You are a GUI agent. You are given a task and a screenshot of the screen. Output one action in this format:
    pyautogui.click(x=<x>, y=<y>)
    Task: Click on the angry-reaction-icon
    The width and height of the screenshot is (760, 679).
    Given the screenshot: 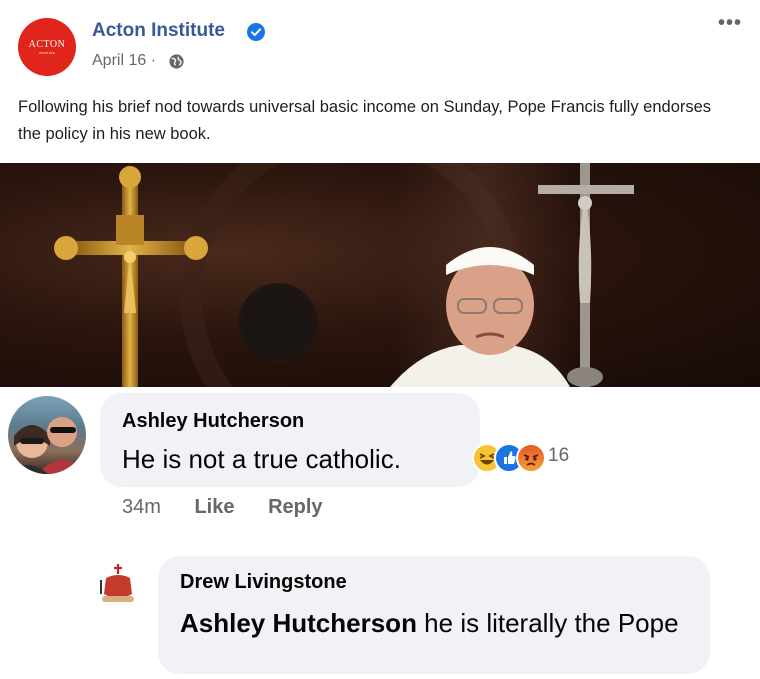 What is the action you would take?
    pyautogui.click(x=531, y=458)
    